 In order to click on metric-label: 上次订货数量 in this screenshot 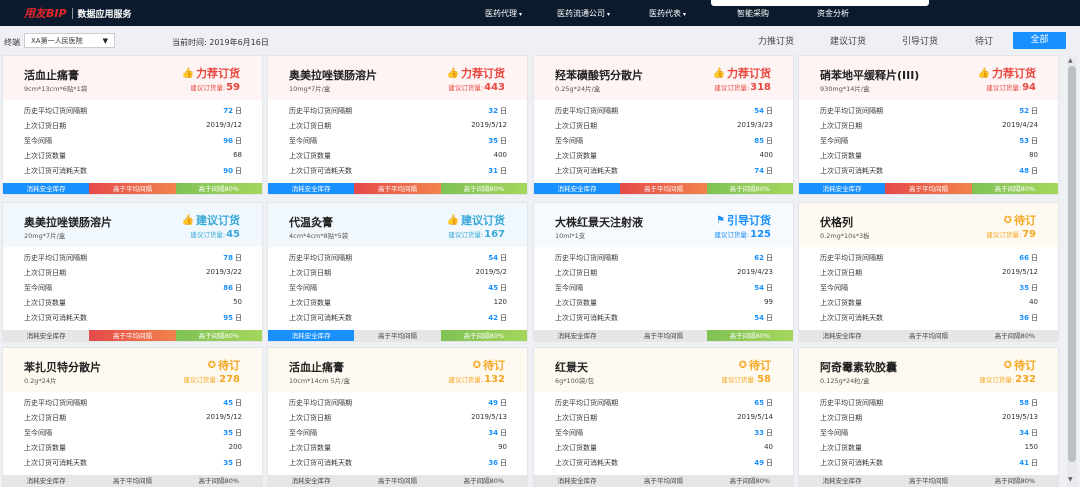, I will do `click(310, 156)`.